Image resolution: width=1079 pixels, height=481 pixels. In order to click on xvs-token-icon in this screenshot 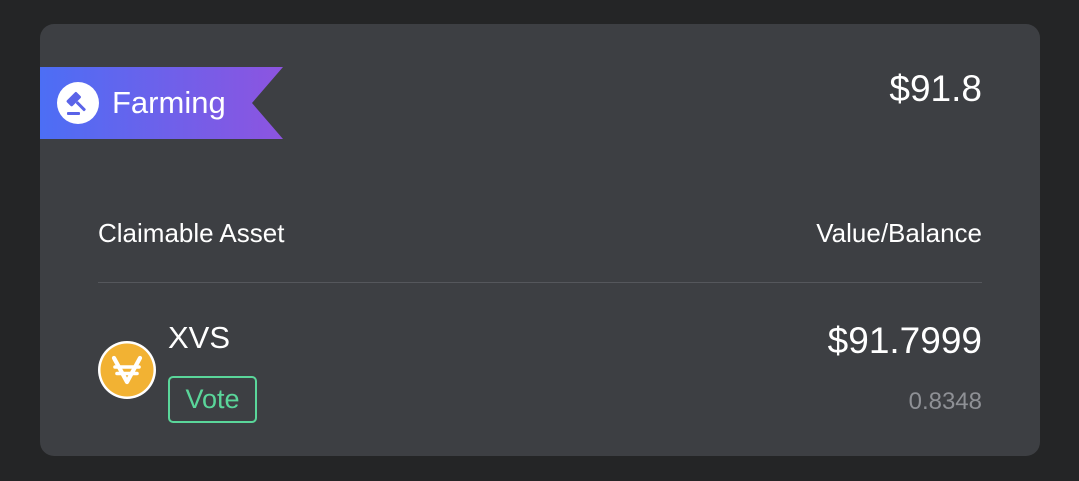, I will do `click(127, 370)`.